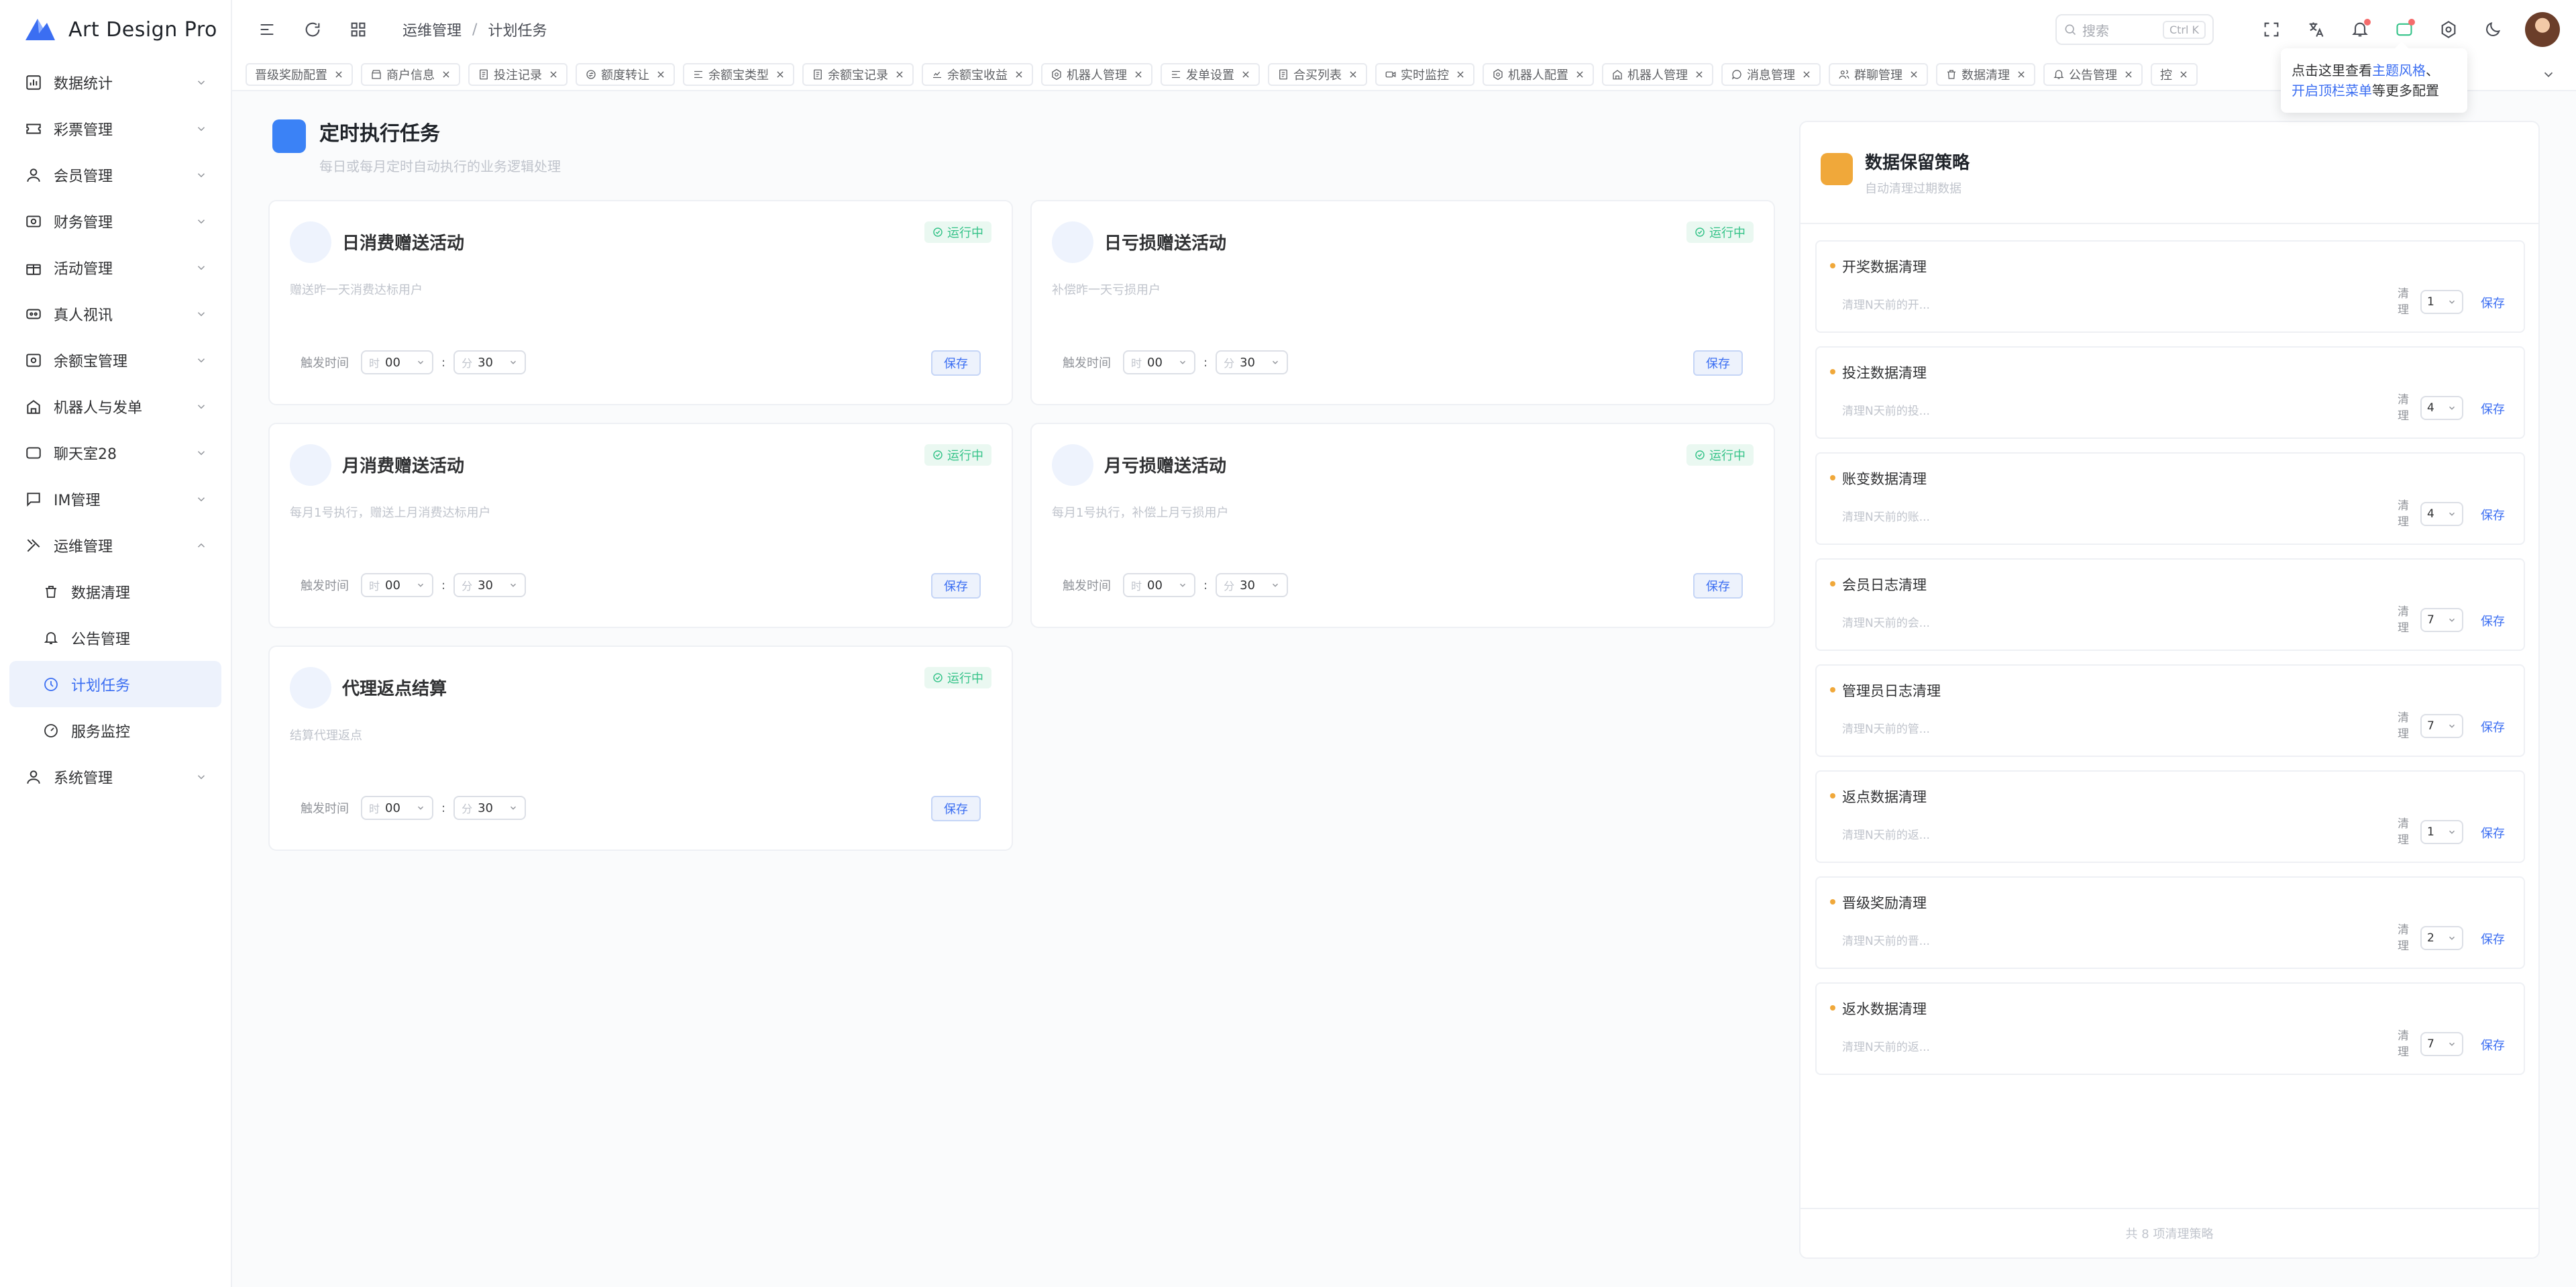 The height and width of the screenshot is (1287, 2576). What do you see at coordinates (2404, 29) in the screenshot?
I see `chat-bubble-icon` at bounding box center [2404, 29].